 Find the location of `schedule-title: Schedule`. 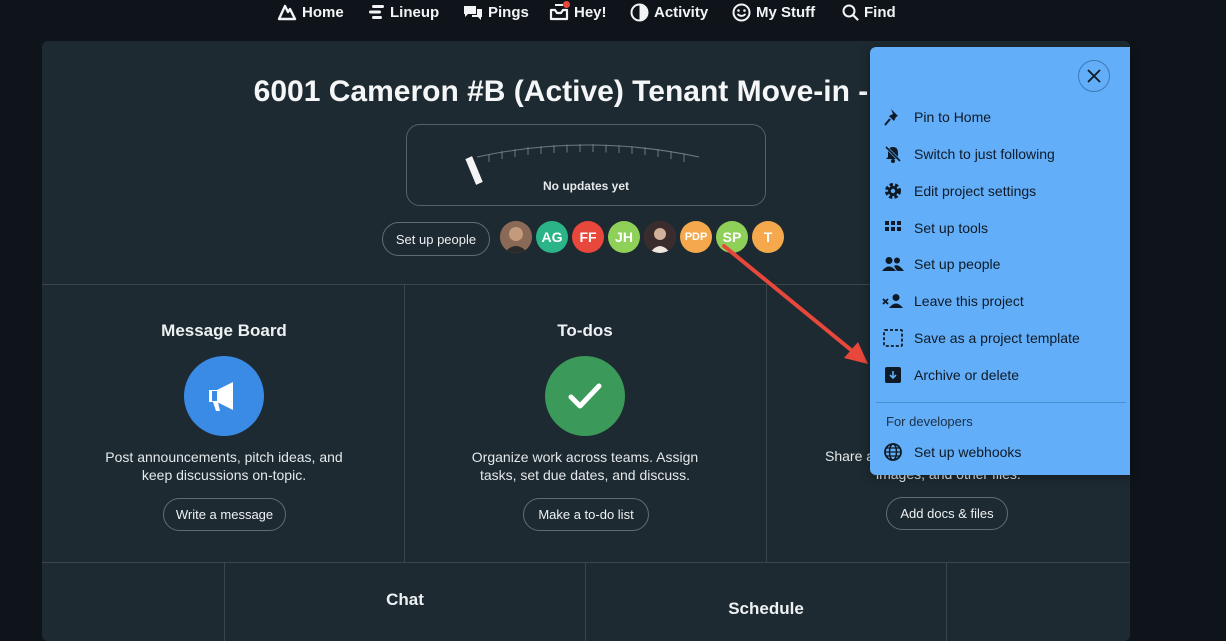

schedule-title: Schedule is located at coordinates (766, 609).